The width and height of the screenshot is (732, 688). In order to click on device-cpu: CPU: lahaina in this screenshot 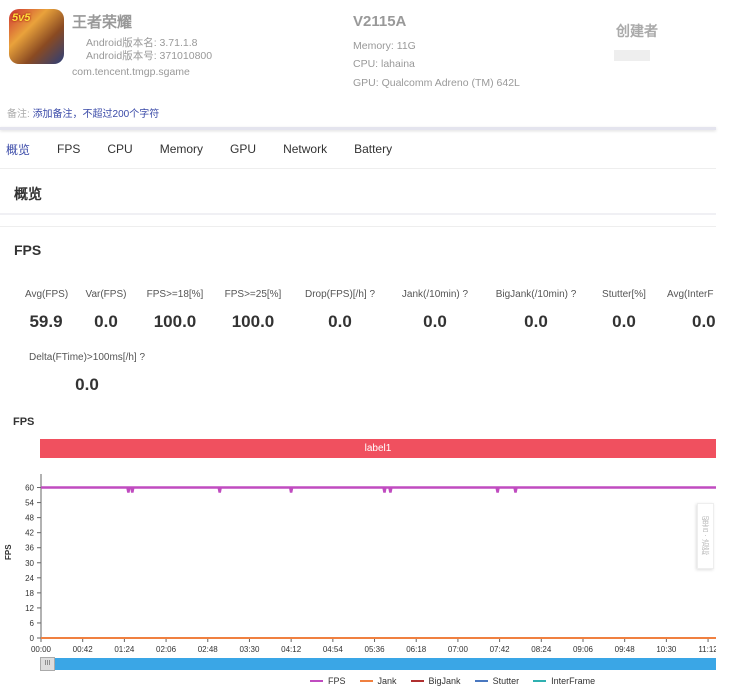, I will do `click(384, 64)`.